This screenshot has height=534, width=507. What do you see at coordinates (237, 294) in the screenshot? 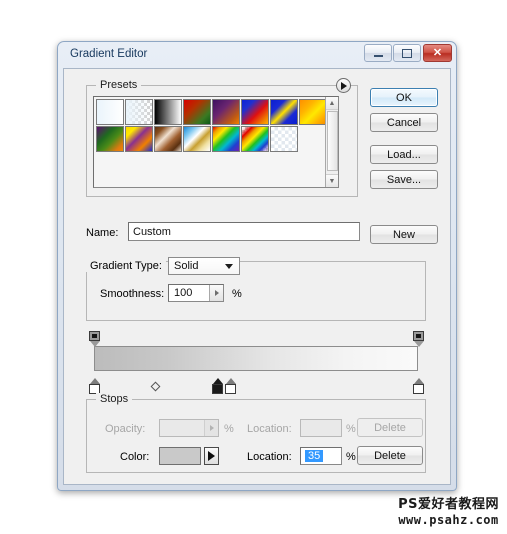
I see `smoothness-unit: %` at bounding box center [237, 294].